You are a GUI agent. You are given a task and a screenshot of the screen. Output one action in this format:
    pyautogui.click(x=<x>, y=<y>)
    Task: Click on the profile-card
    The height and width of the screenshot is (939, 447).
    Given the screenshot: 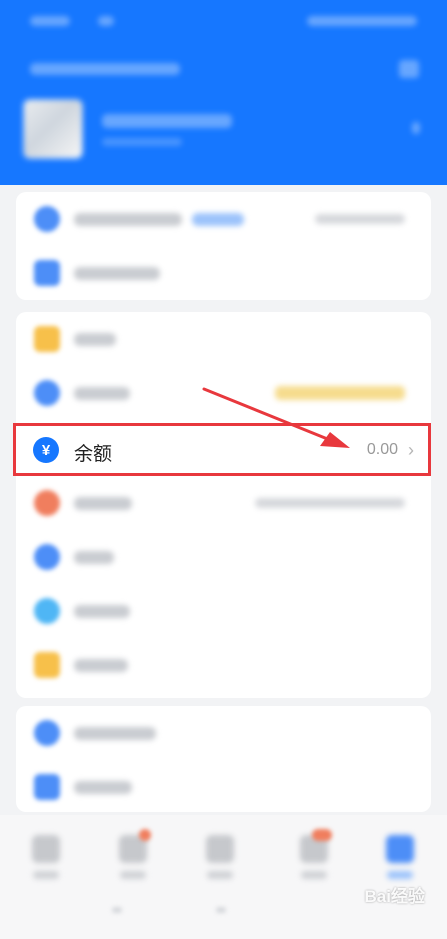 What is the action you would take?
    pyautogui.click(x=224, y=132)
    